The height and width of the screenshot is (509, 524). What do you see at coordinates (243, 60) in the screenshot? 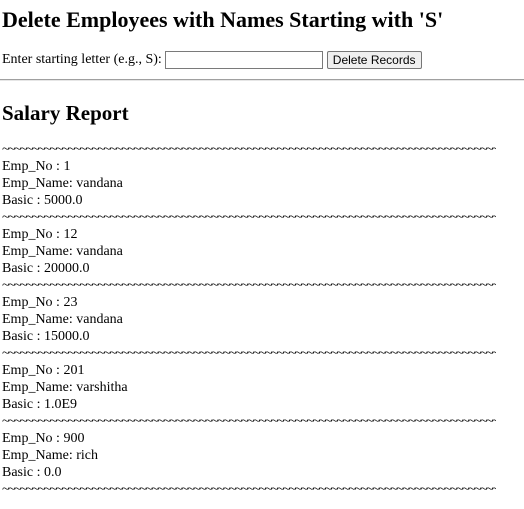
I see `starting-letter-input` at bounding box center [243, 60].